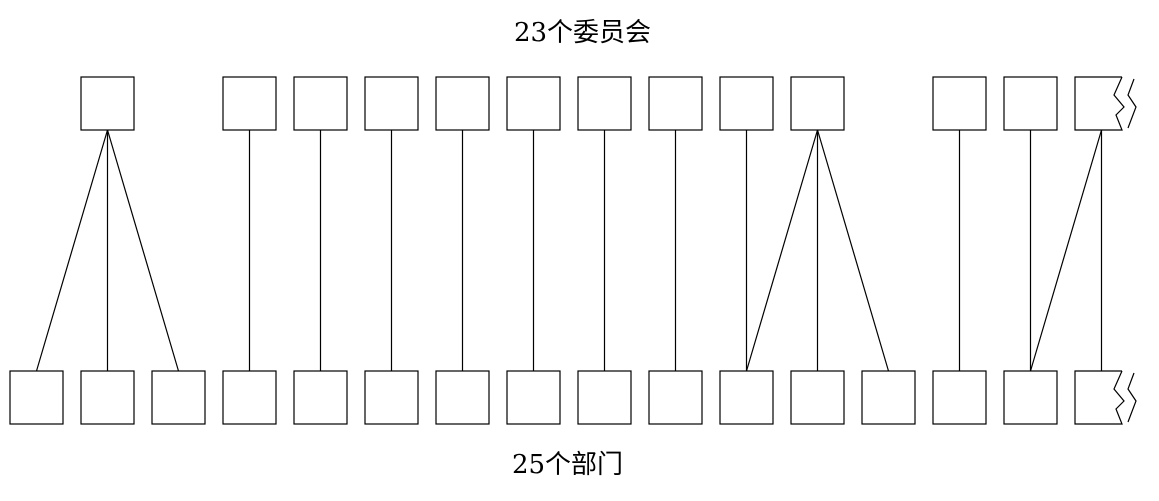  I want to click on departments-label: 25个部门, so click(567, 465).